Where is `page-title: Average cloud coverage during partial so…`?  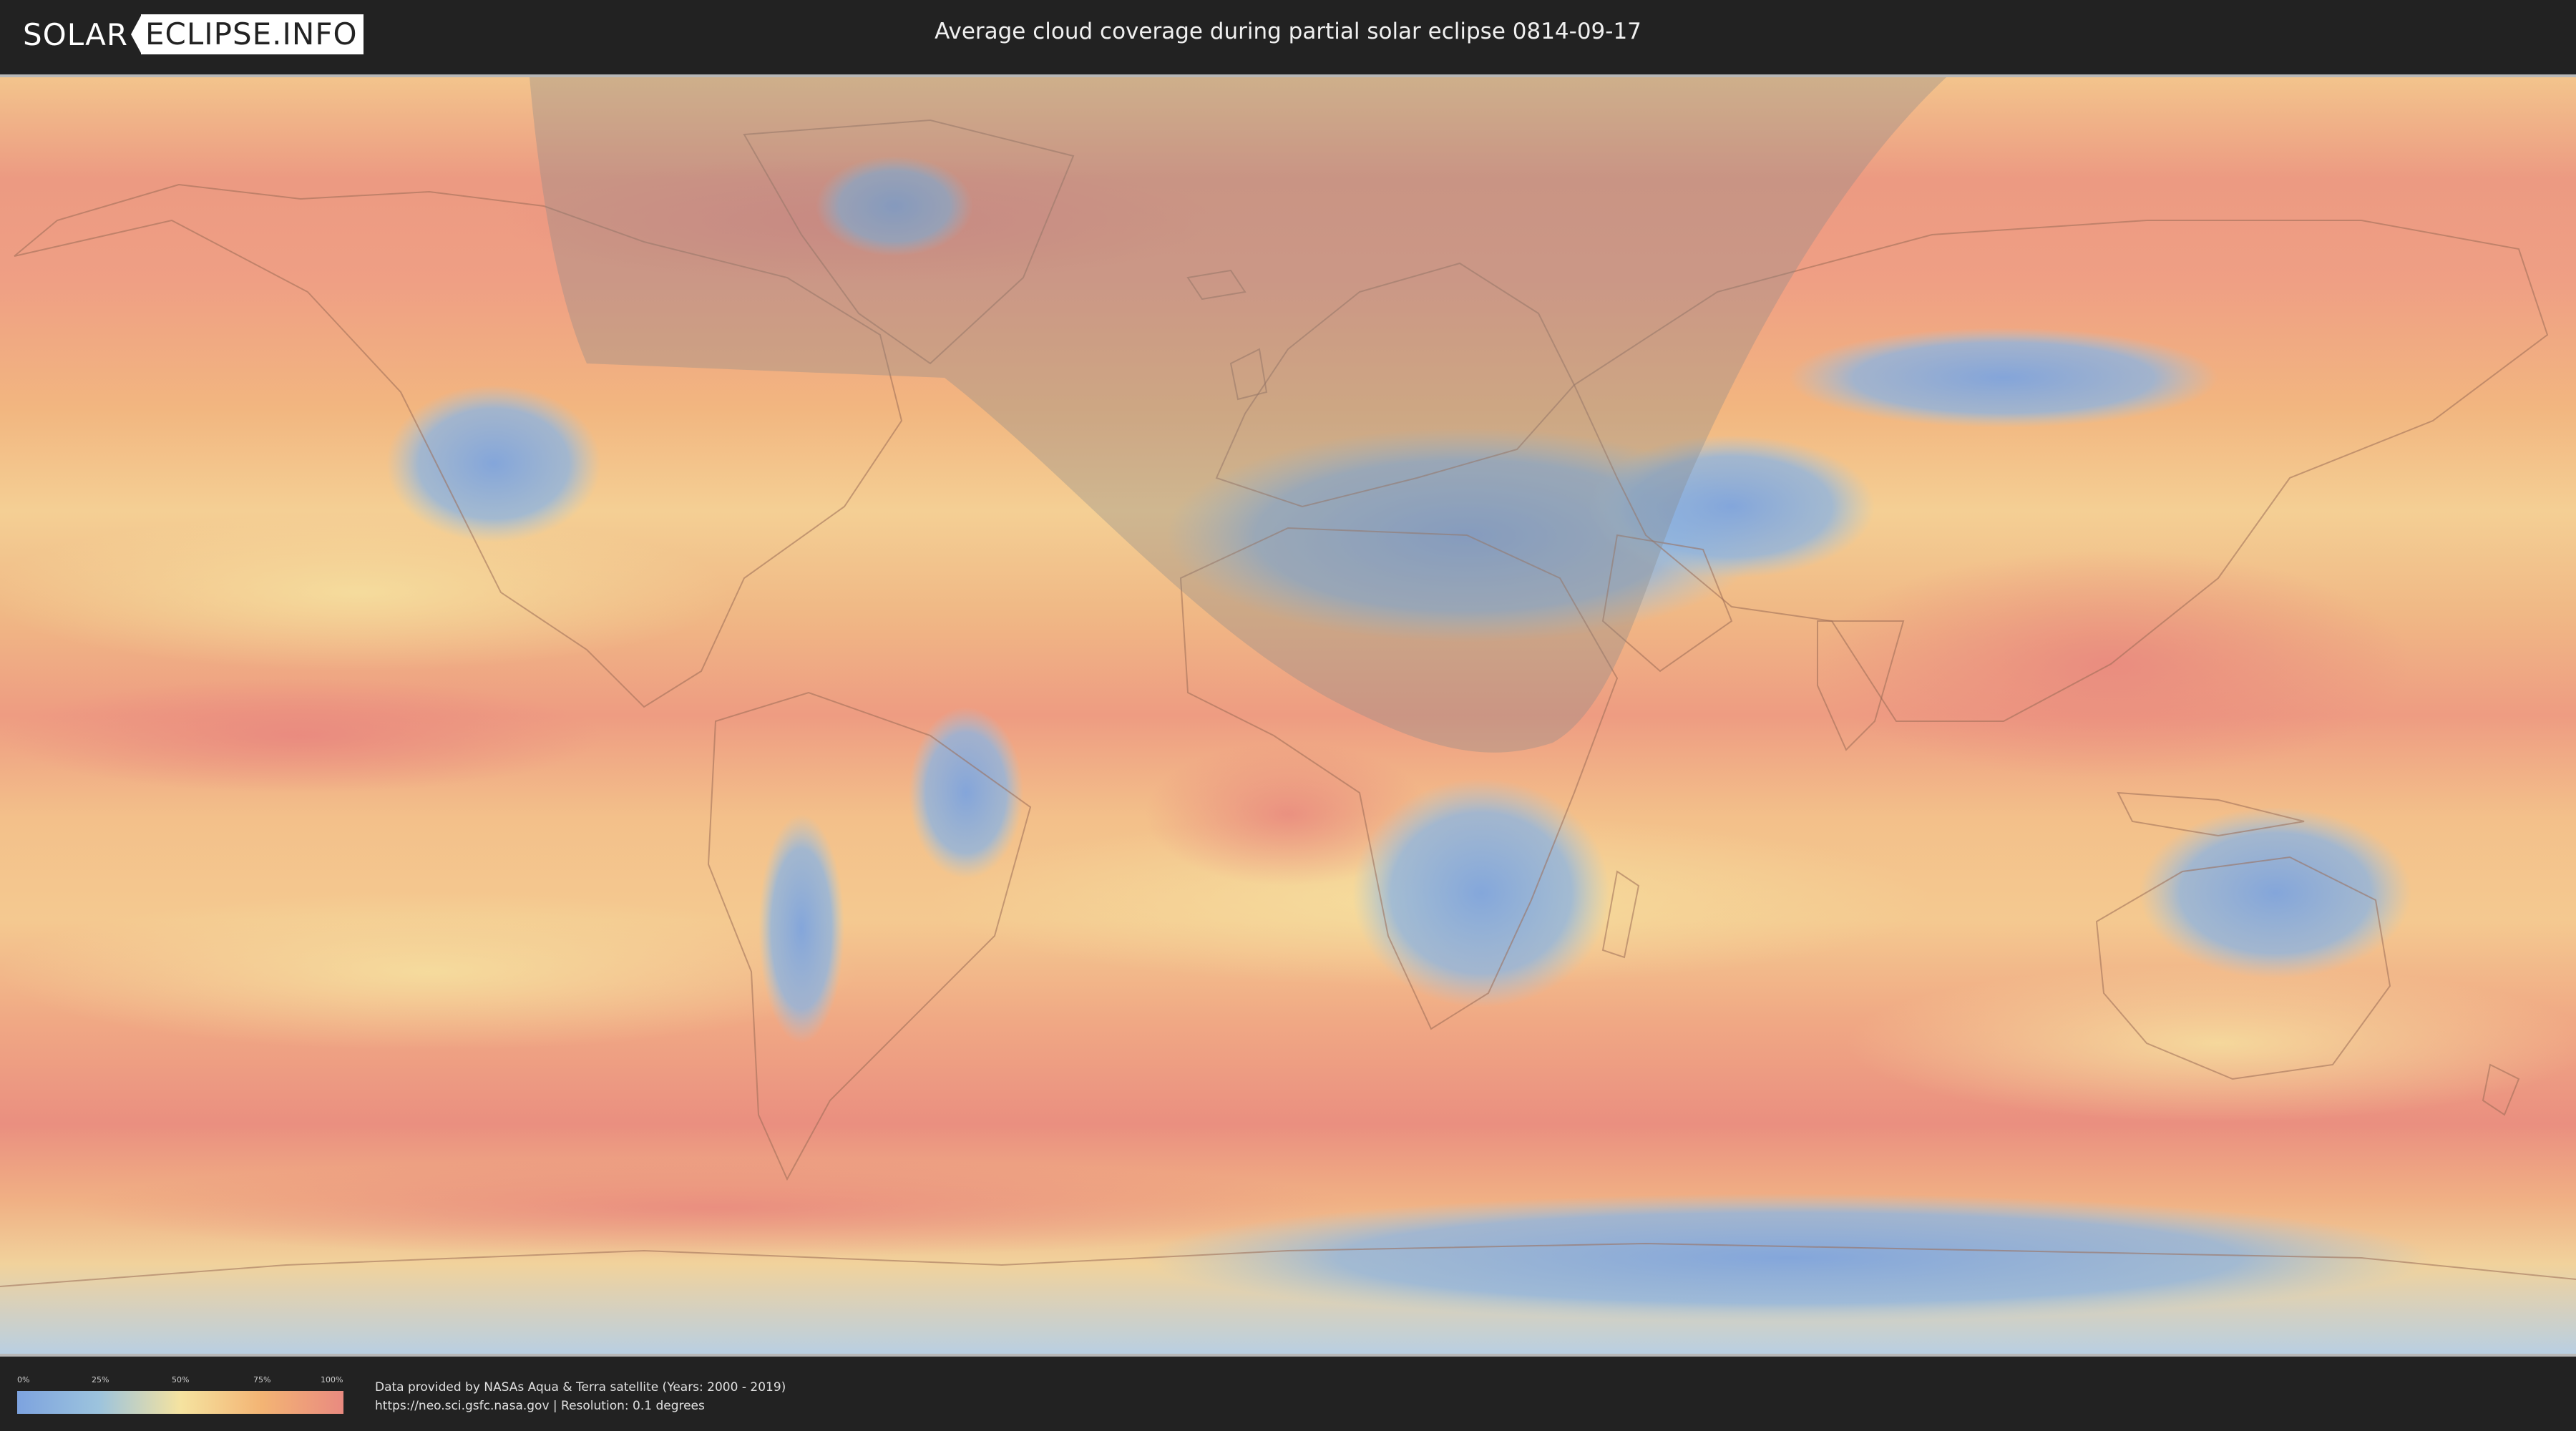
page-title: Average cloud coverage during partial so… is located at coordinates (1288, 31).